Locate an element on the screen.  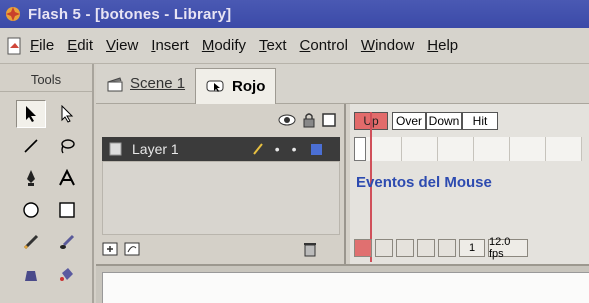
rectangle-tool-icon is located at coordinates (67, 210).